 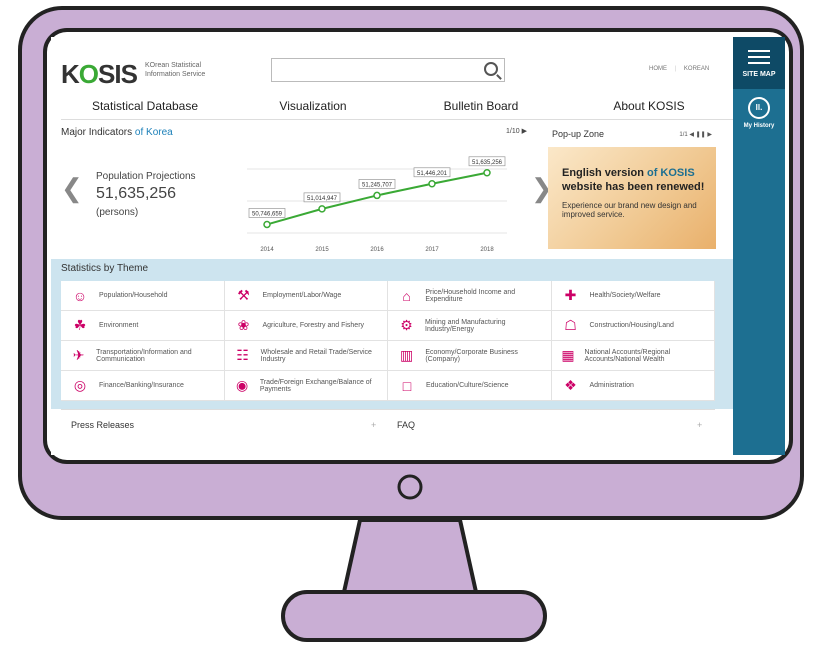 What do you see at coordinates (658, 69) in the screenshot?
I see `home-link: HOME` at bounding box center [658, 69].